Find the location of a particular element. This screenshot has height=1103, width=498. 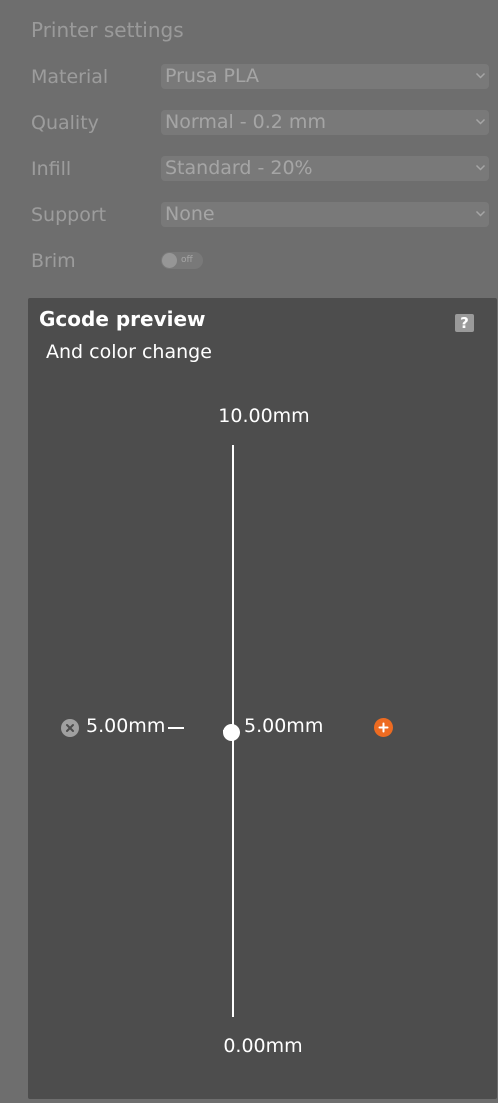

support-select: None is located at coordinates (325, 214).